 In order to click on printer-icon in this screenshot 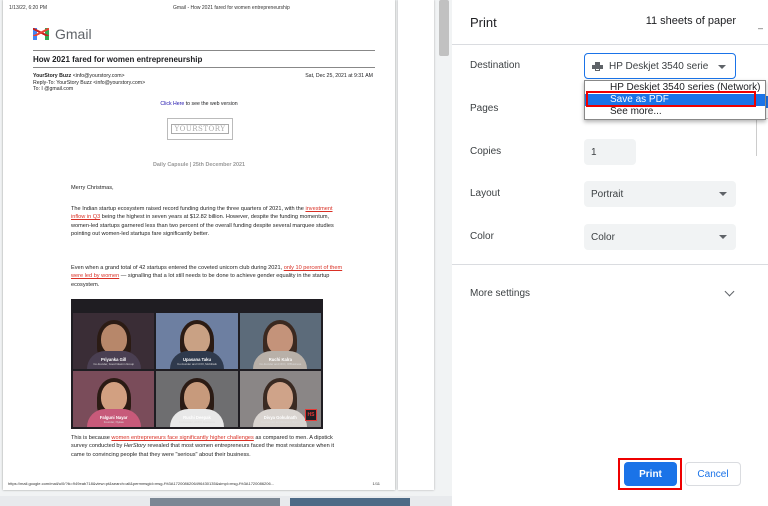, I will do `click(597, 66)`.